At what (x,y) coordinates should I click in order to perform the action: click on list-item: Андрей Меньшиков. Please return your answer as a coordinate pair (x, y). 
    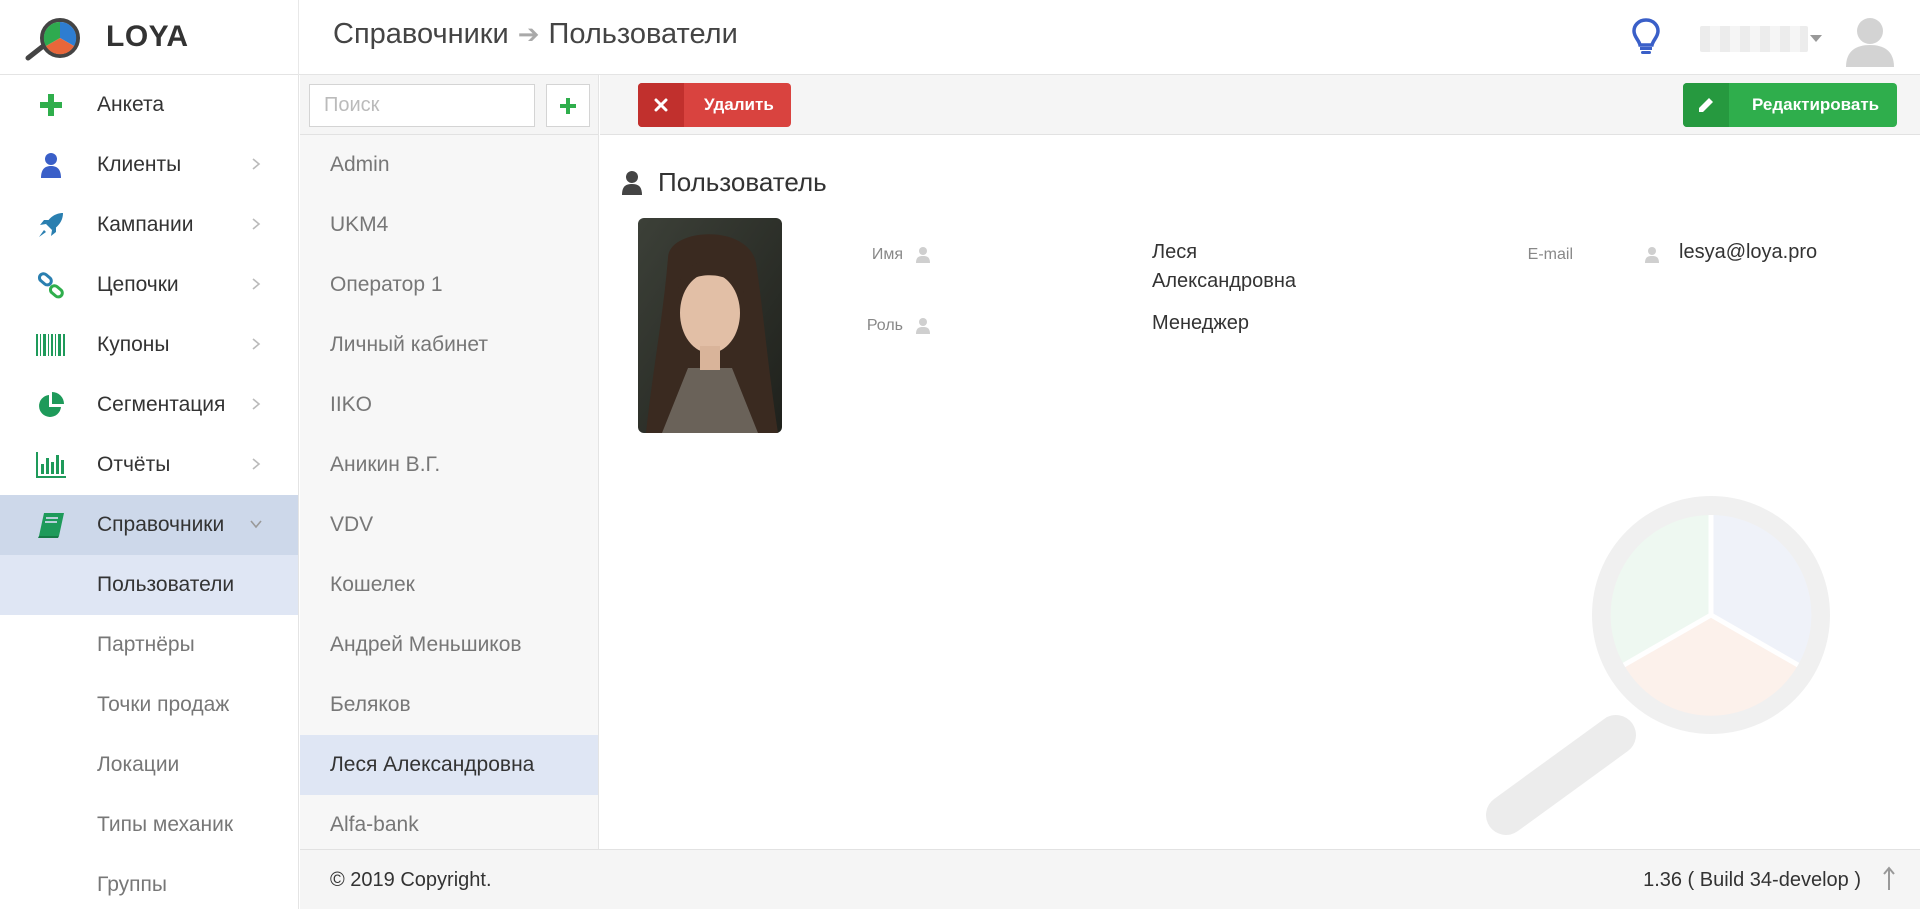
    Looking at the image, I should click on (449, 645).